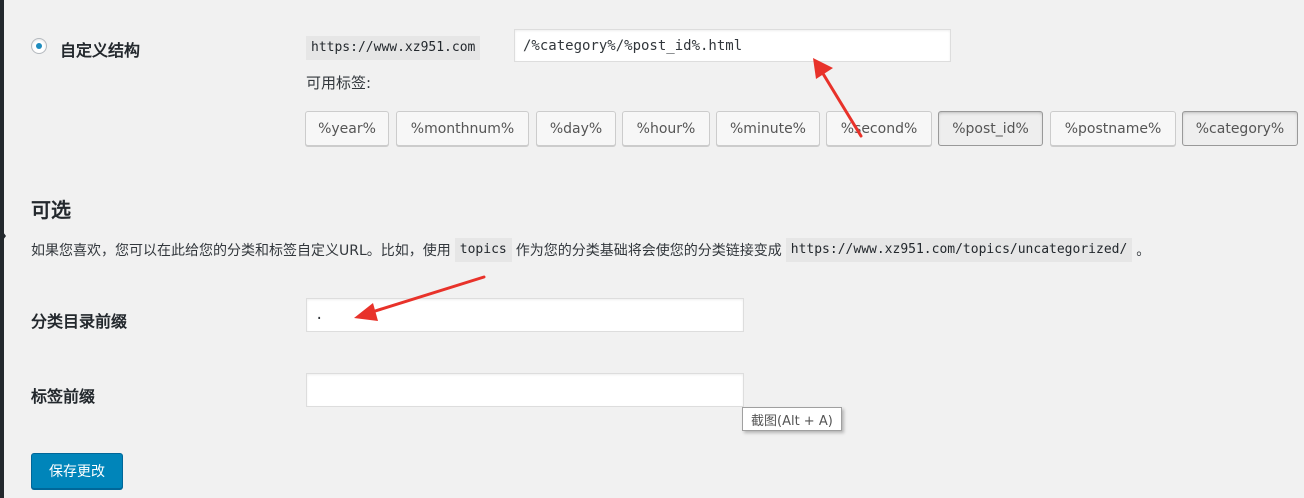 The width and height of the screenshot is (1304, 498). I want to click on arrow-to-category-base, so click(420, 298).